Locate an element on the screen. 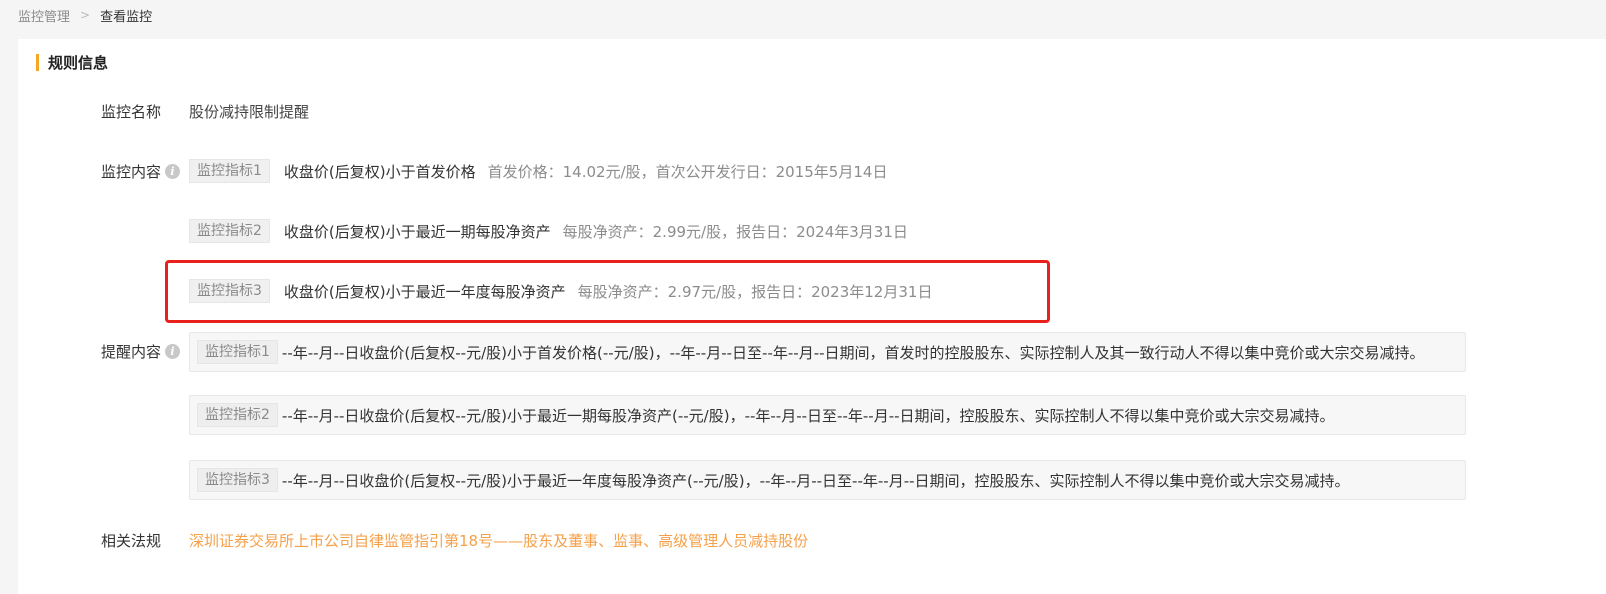 Image resolution: width=1606 pixels, height=594 pixels. highlight-annotation-box is located at coordinates (607, 291).